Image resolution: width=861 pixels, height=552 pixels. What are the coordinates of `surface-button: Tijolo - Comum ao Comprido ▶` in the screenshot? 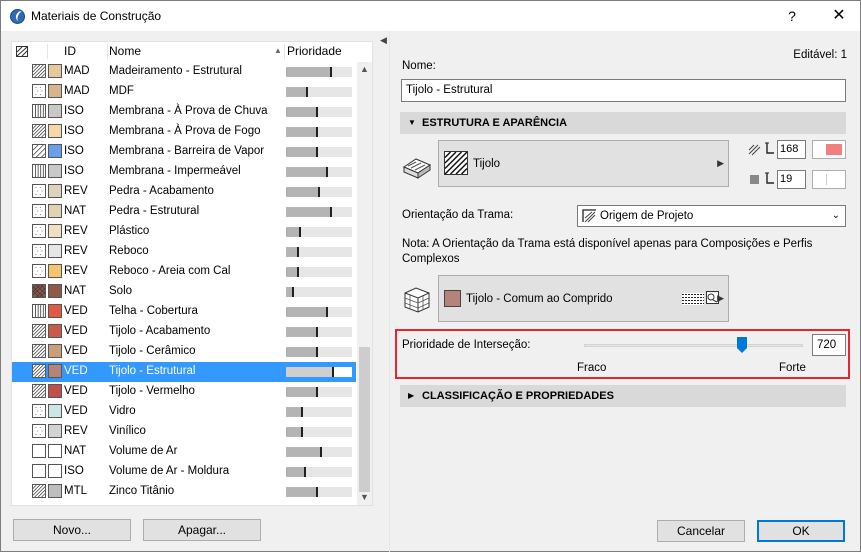 It's located at (583, 298).